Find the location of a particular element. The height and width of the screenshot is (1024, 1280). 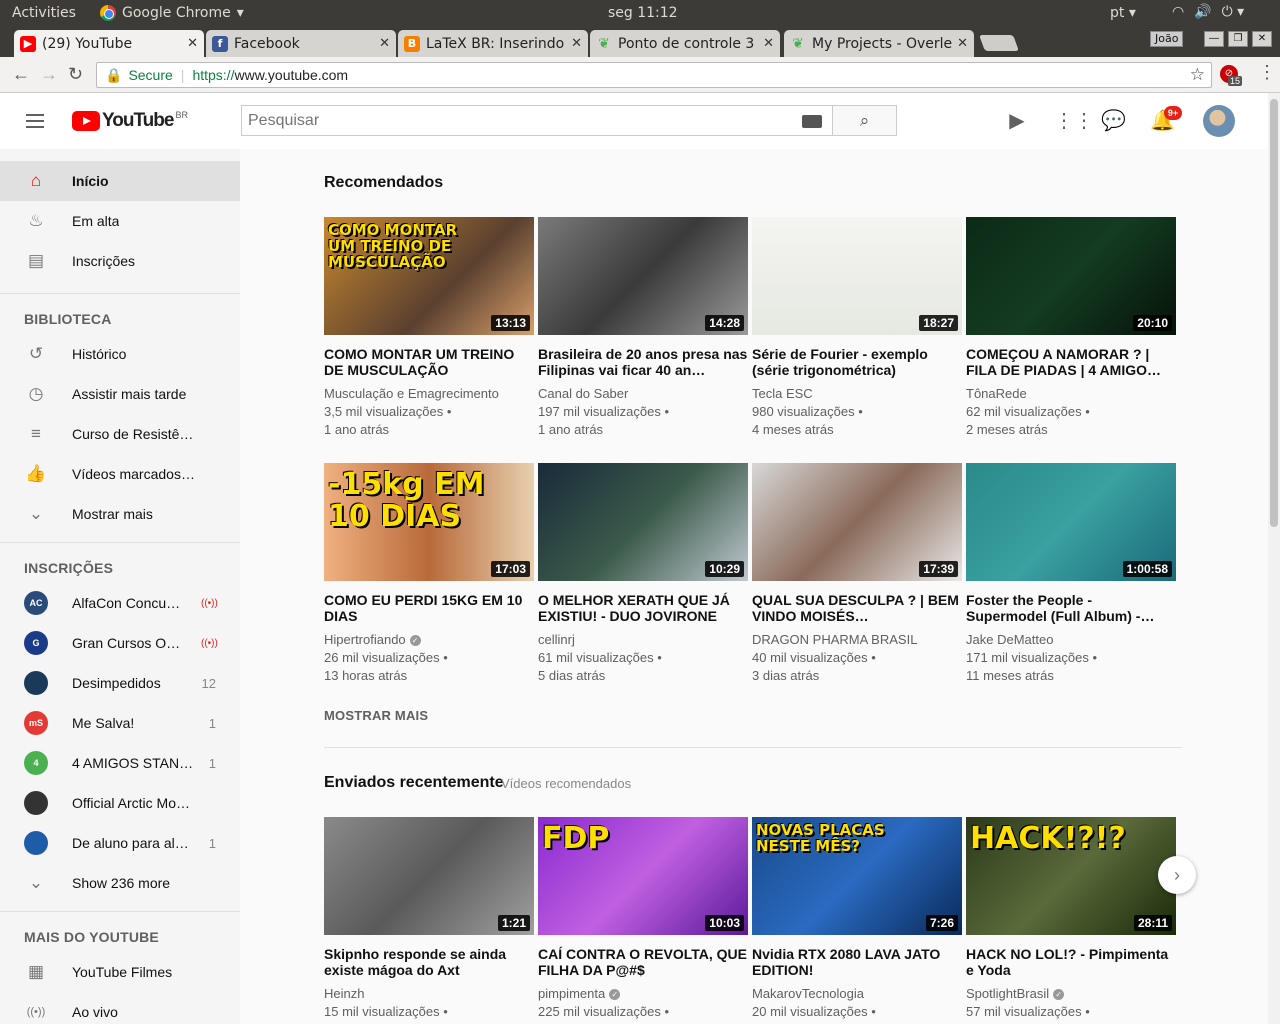

back-arrow-icon: ← is located at coordinates (21, 74).